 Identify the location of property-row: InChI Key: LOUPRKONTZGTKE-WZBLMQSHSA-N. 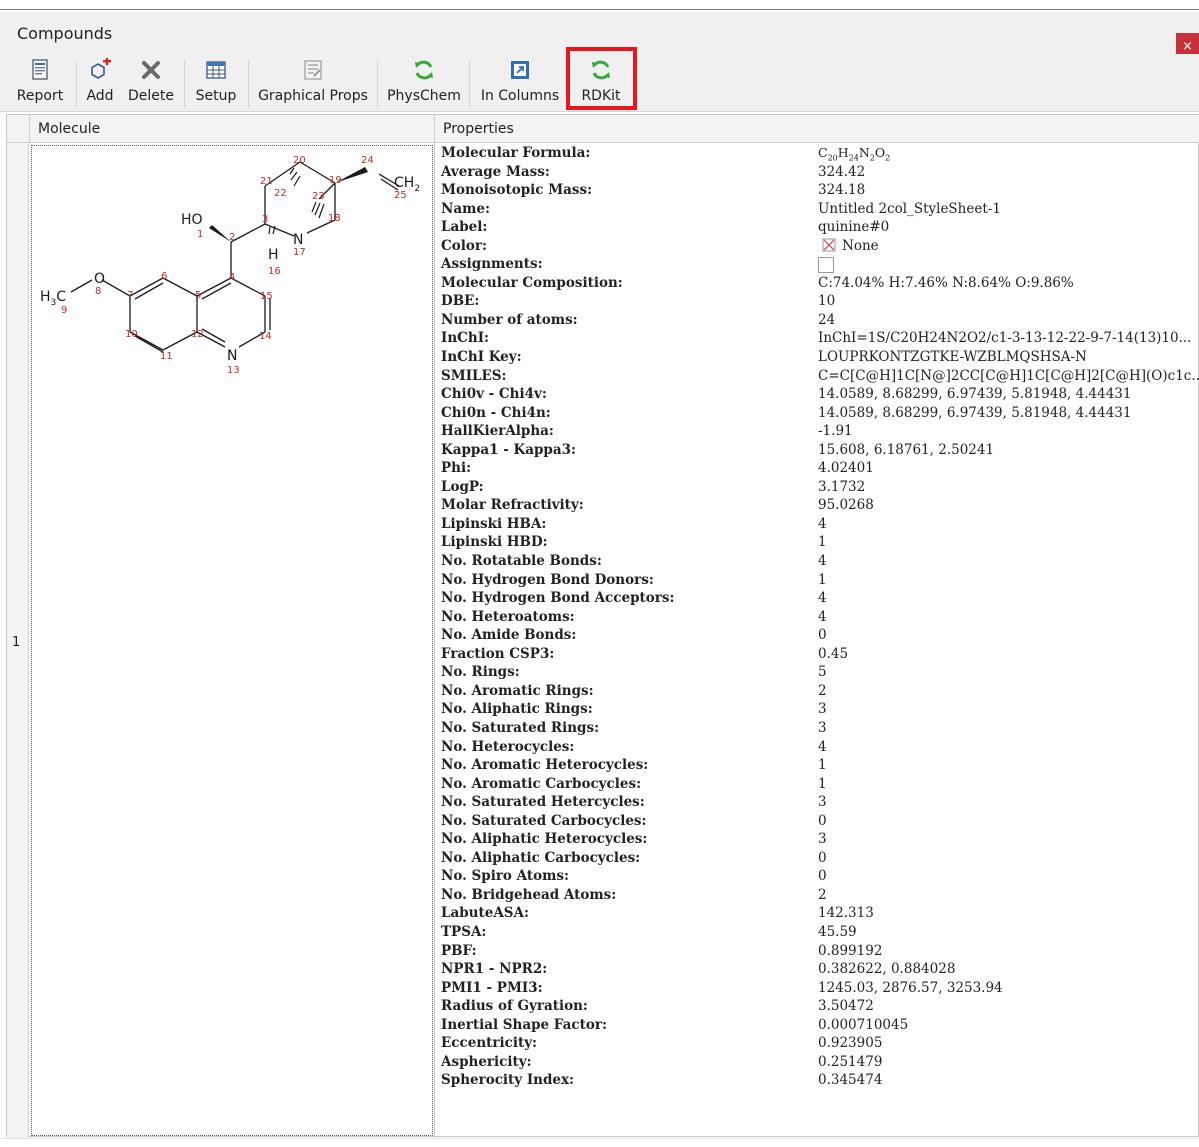
(817, 357).